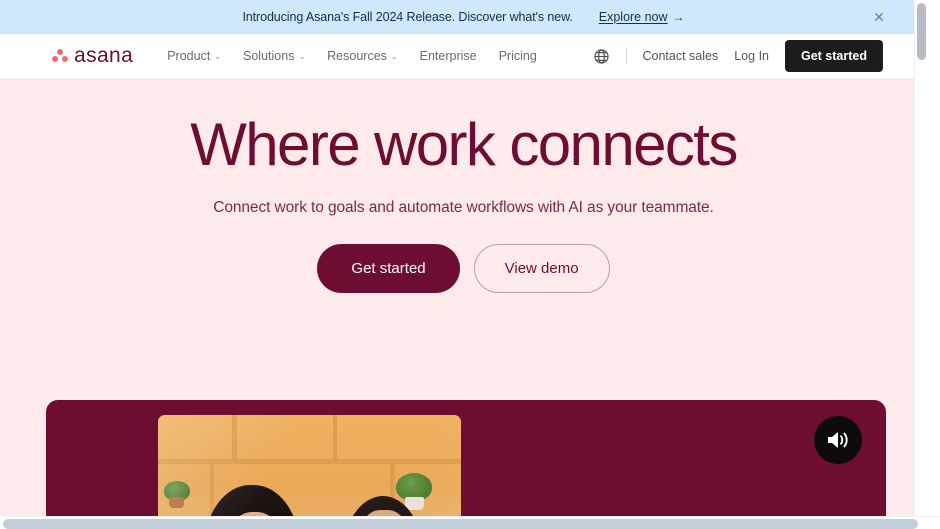 This screenshot has height=529, width=940. I want to click on video-frame-photo, so click(309, 466).